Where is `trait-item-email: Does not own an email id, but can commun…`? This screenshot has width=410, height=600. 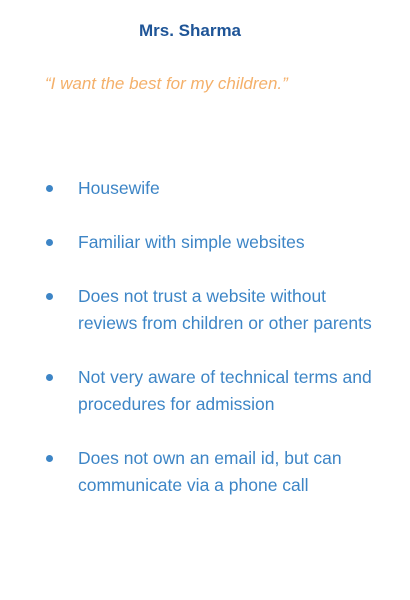 trait-item-email: Does not own an email id, but can commun… is located at coordinates (205, 472).